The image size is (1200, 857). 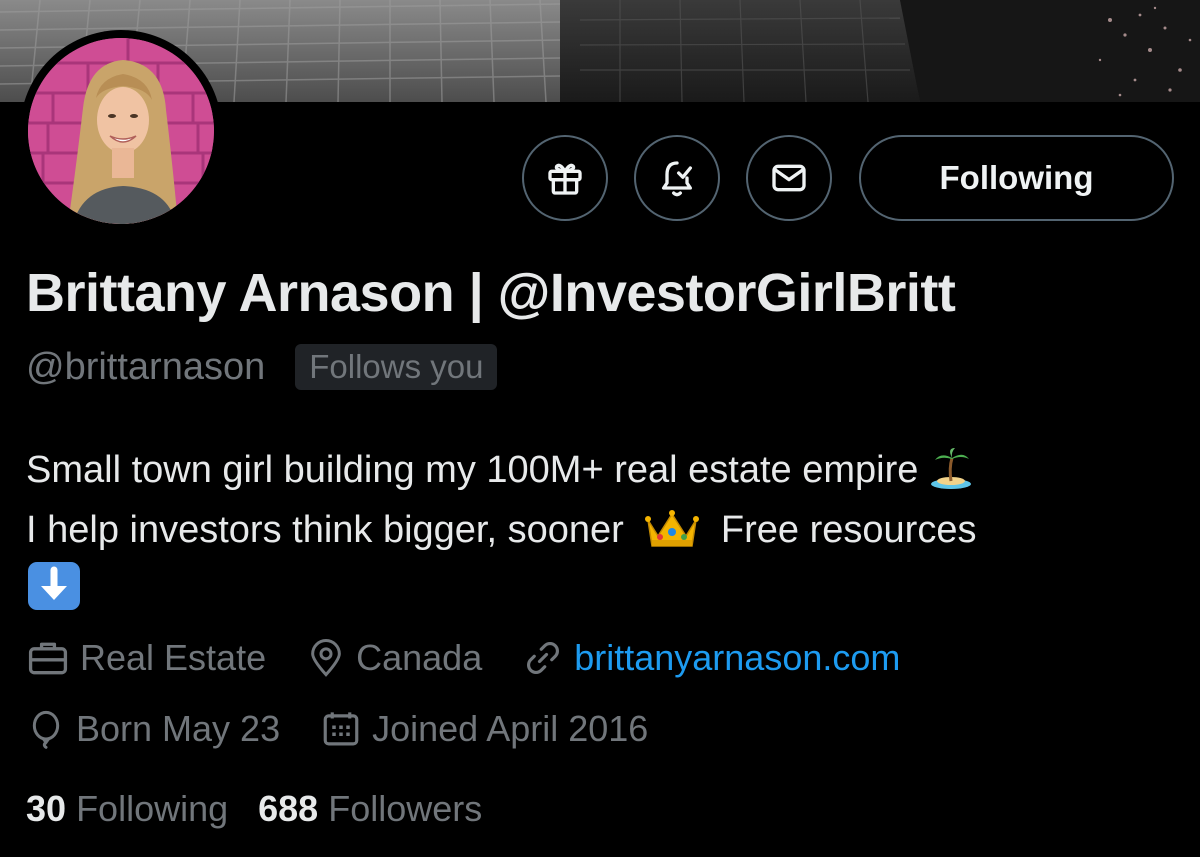 I want to click on gift-icon, so click(x=565, y=179).